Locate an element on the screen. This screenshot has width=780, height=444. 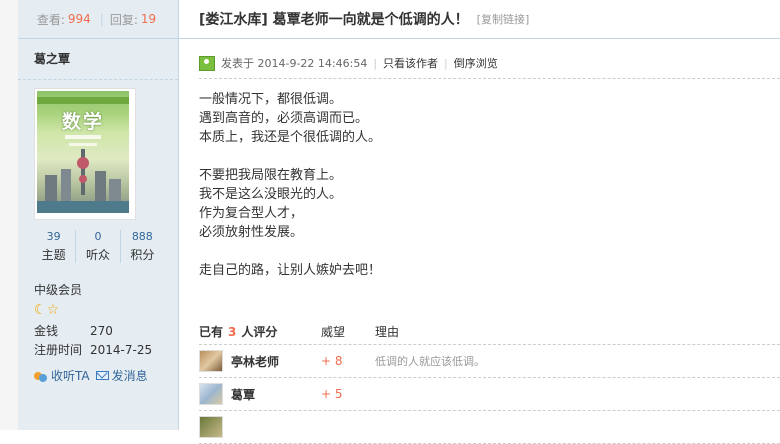
count-label: 主题 is located at coordinates (53, 255).